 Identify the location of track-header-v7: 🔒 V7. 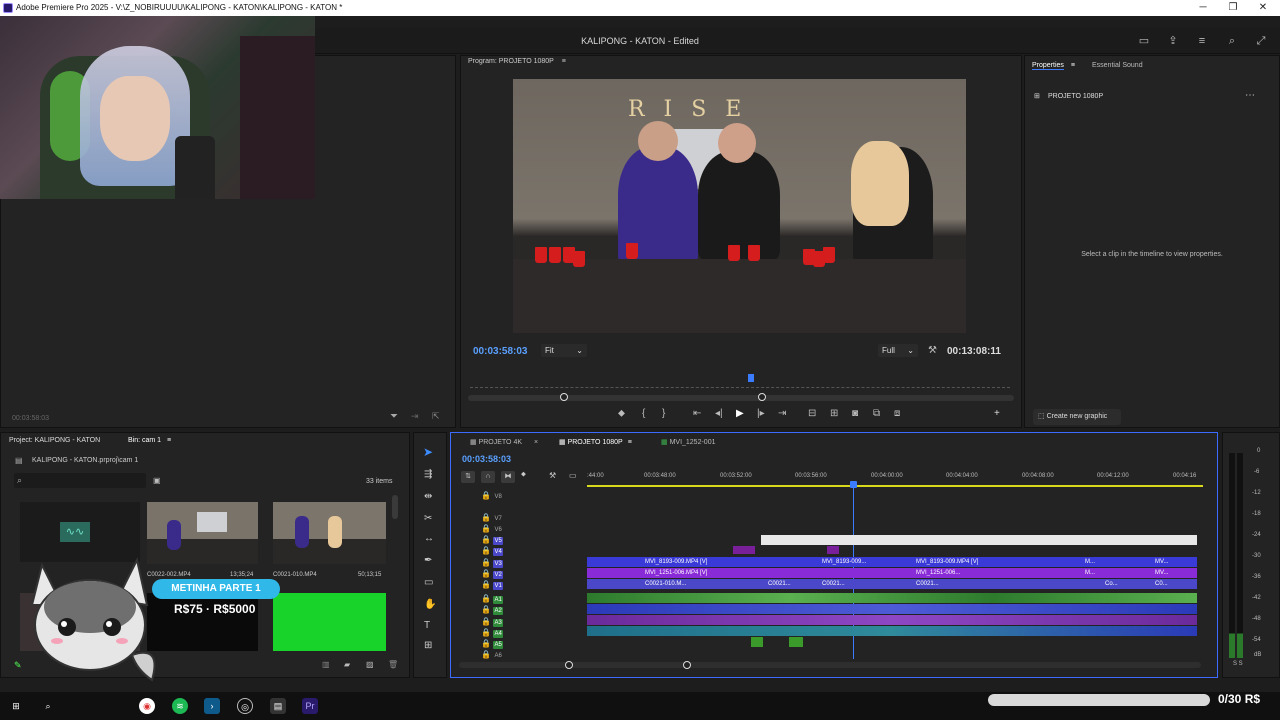
(492, 518).